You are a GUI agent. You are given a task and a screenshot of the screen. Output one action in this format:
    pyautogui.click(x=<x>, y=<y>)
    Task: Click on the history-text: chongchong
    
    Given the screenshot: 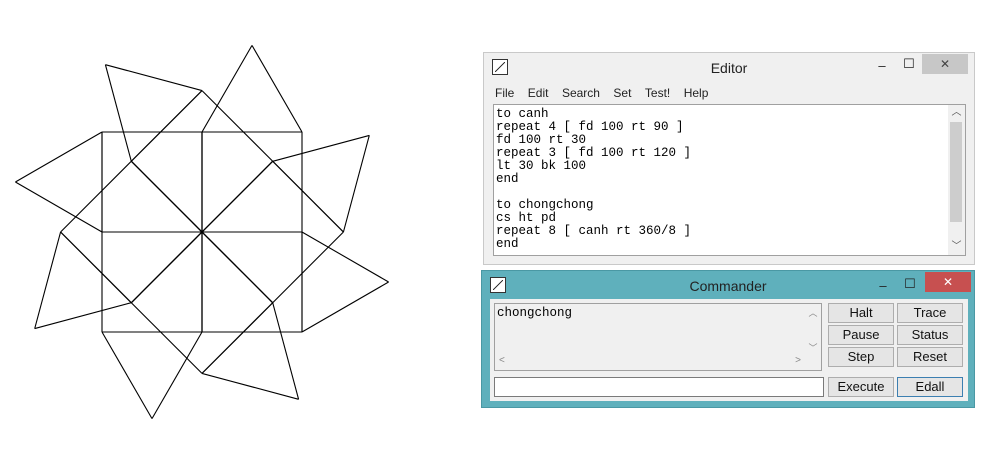 What is the action you would take?
    pyautogui.click(x=535, y=313)
    